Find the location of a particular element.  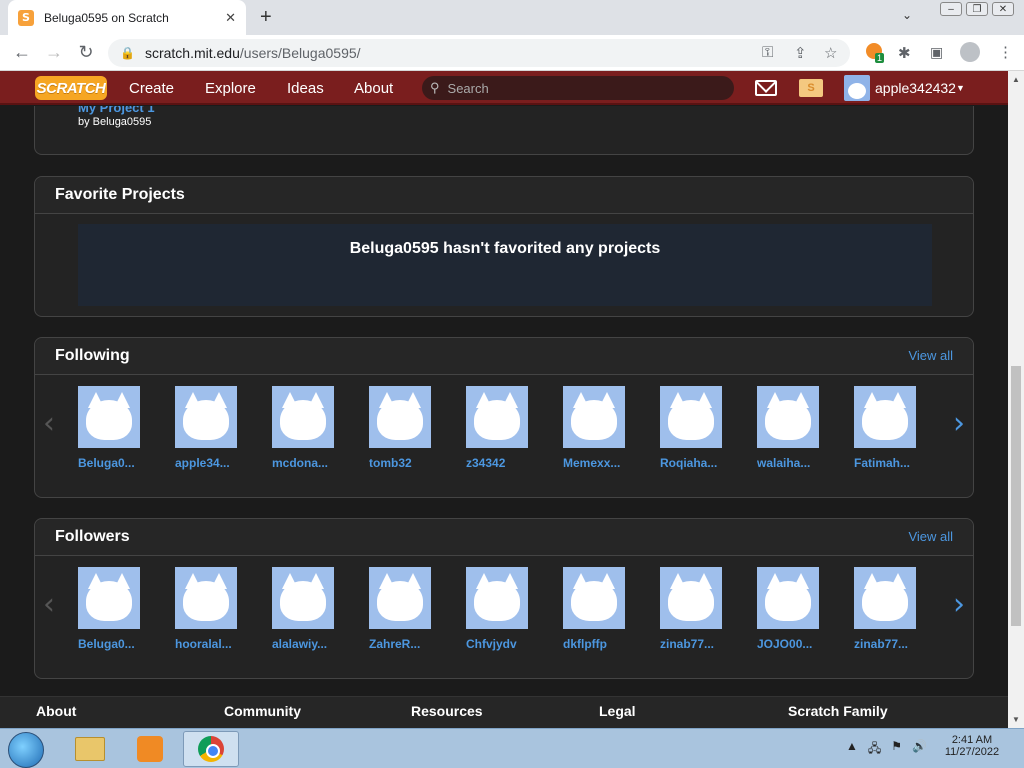

extensions-puzzle-icon: ✱ is located at coordinates (904, 53).